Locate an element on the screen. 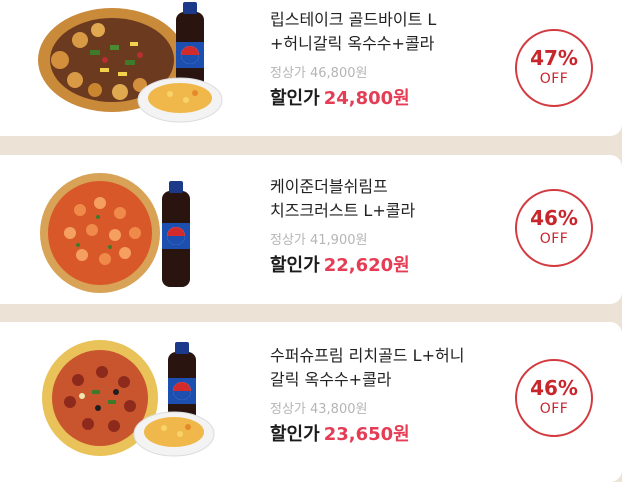 This screenshot has height=482, width=622. discount-badge: 47% OFF is located at coordinates (554, 68).